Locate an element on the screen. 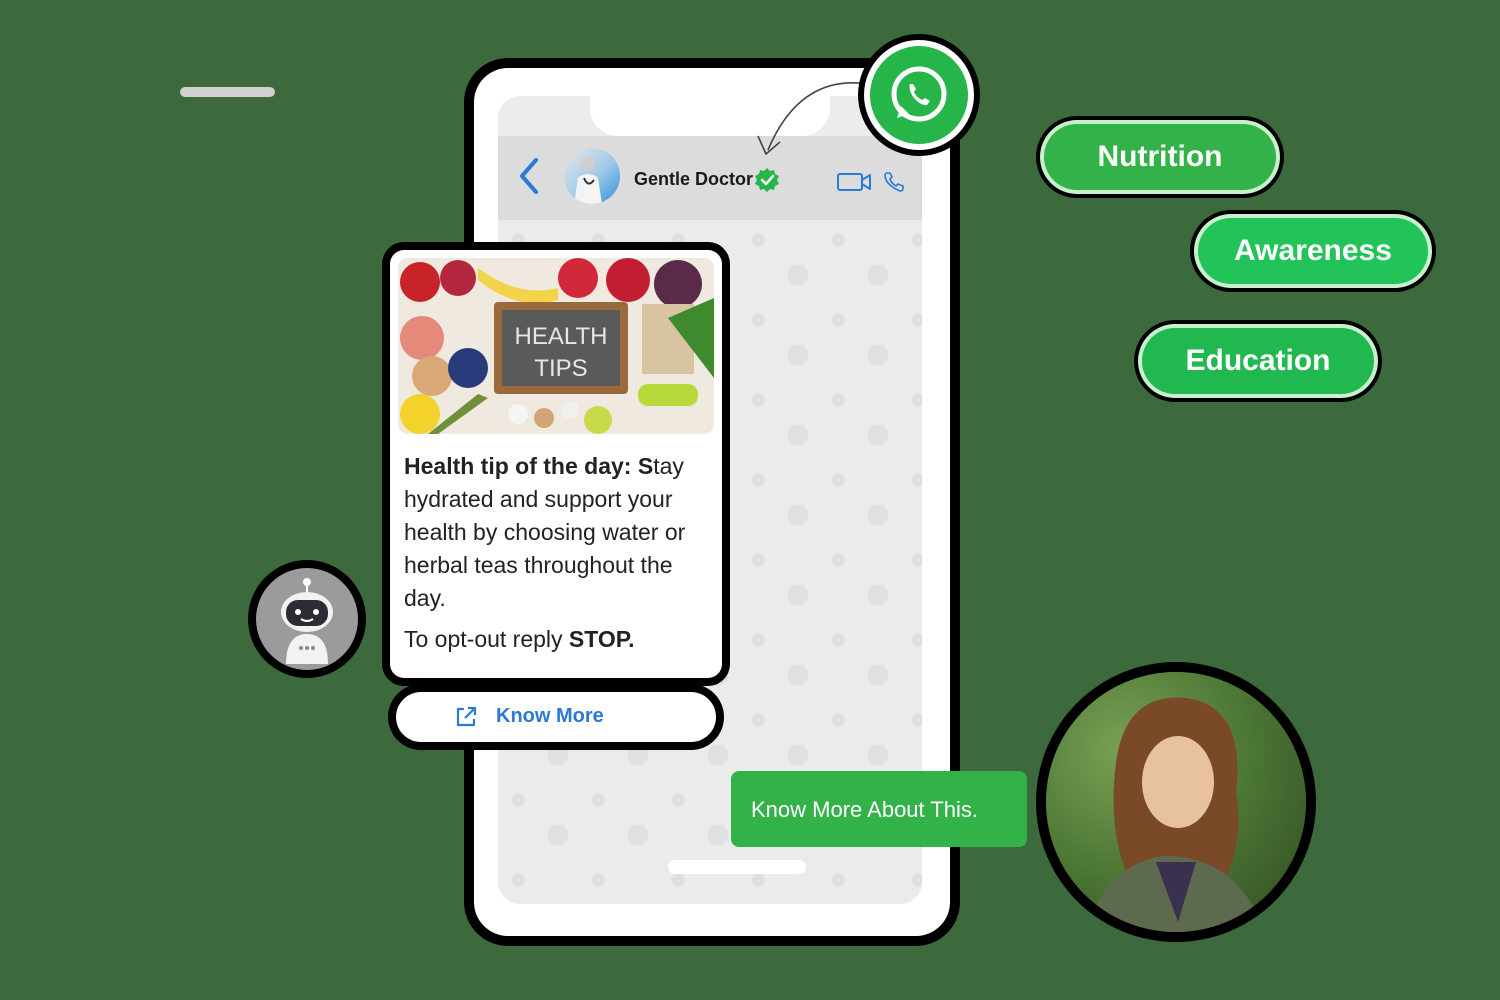  user-avatar is located at coordinates (1176, 802).